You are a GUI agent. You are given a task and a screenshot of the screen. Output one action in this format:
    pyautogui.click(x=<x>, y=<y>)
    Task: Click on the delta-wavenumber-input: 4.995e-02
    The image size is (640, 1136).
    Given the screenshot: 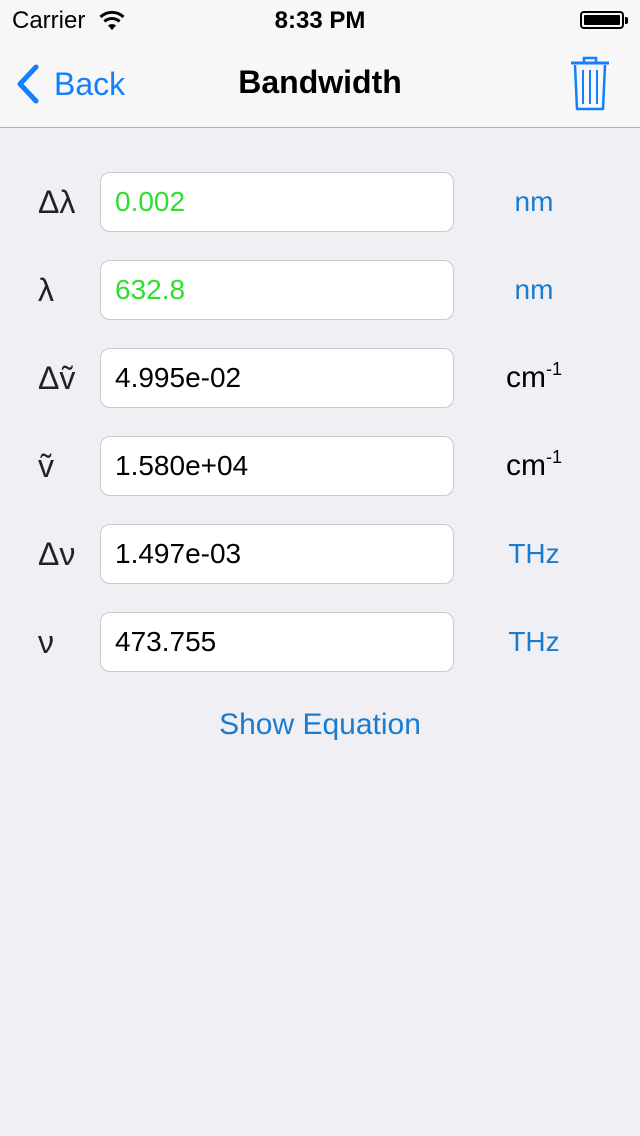 What is the action you would take?
    pyautogui.click(x=277, y=378)
    